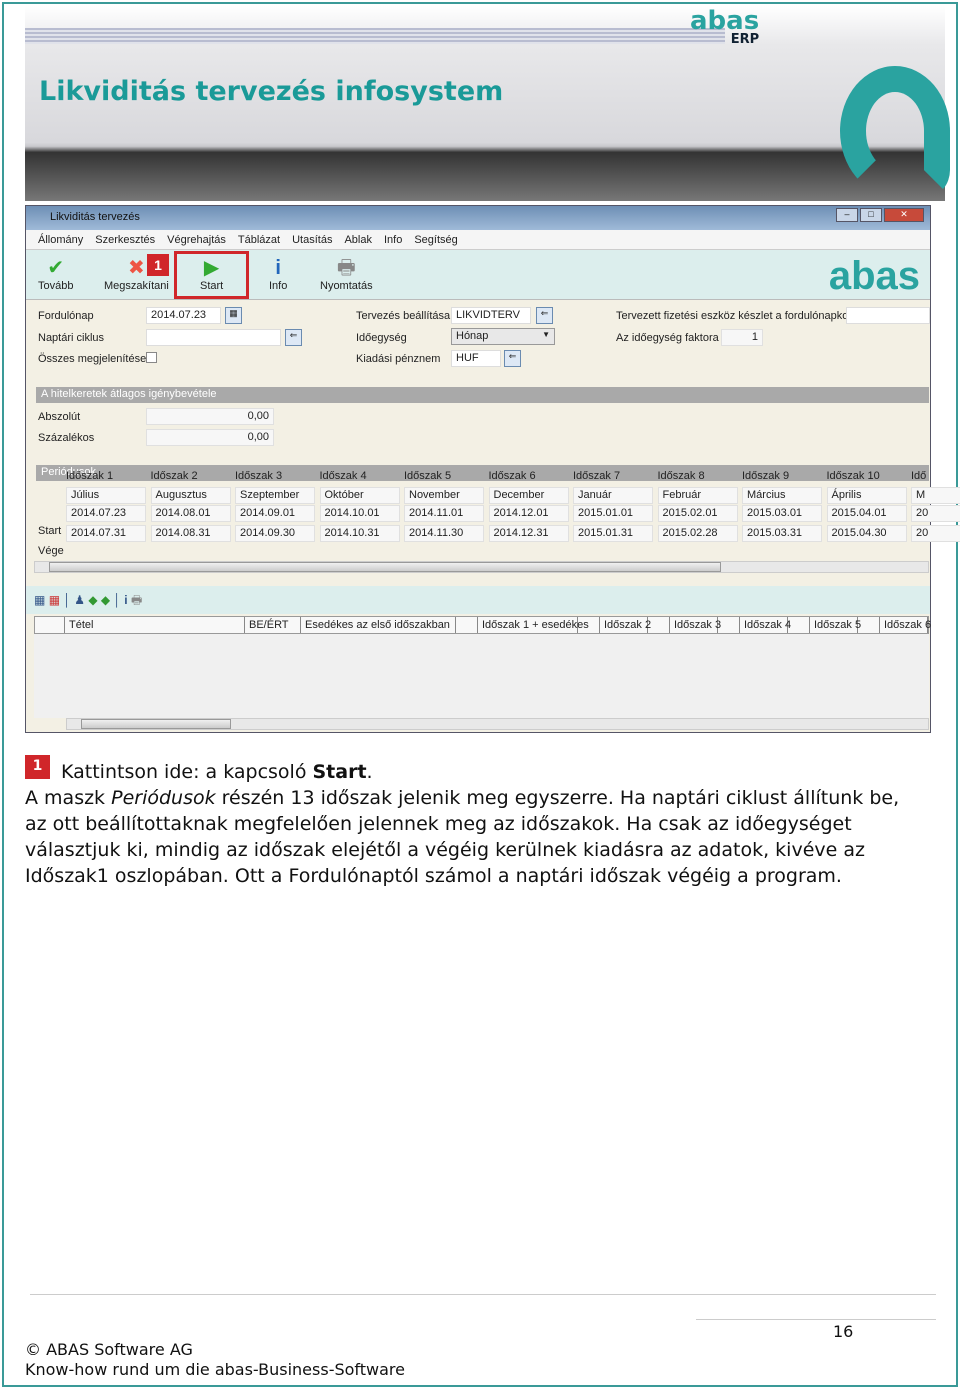  Describe the element at coordinates (697, 533) in the screenshot. I see `period-end: 2015.02.28` at that location.